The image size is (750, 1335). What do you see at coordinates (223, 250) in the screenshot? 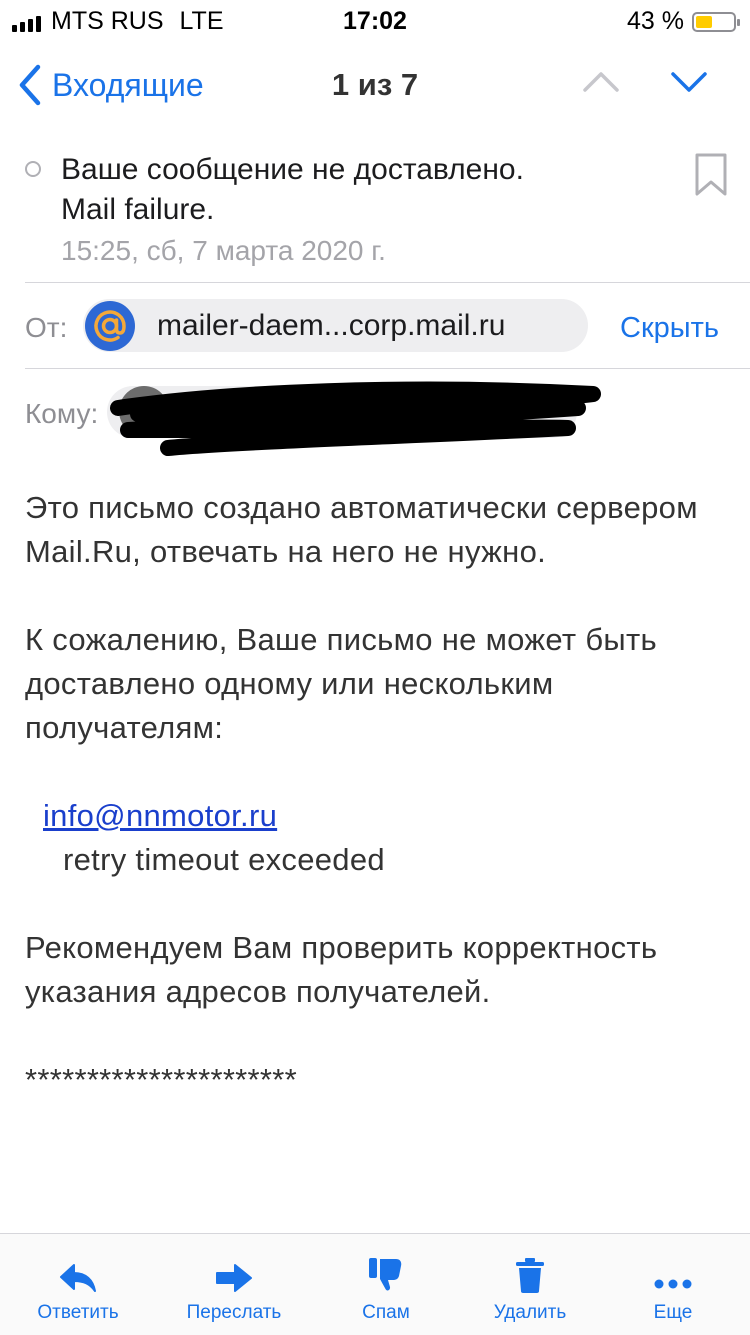
I see `message-date: 15:25, сб, 7 марта 2020 г.` at bounding box center [223, 250].